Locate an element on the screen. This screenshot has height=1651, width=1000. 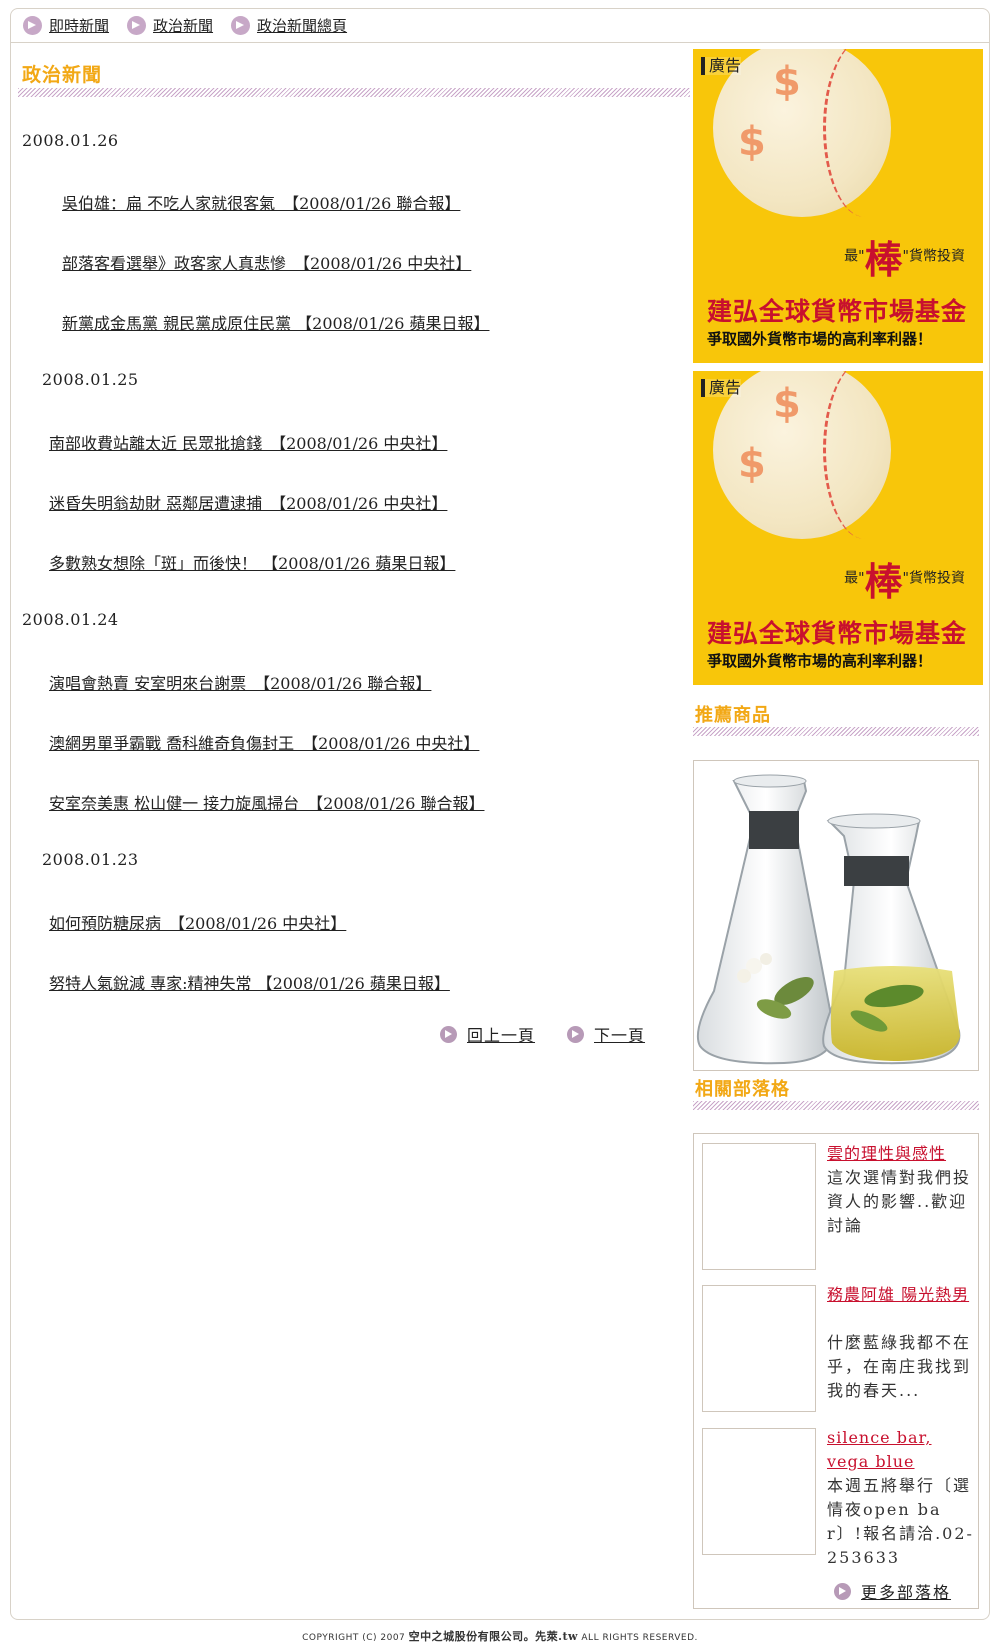
nav-item-politics-news: 政治新聞 is located at coordinates (170, 25).